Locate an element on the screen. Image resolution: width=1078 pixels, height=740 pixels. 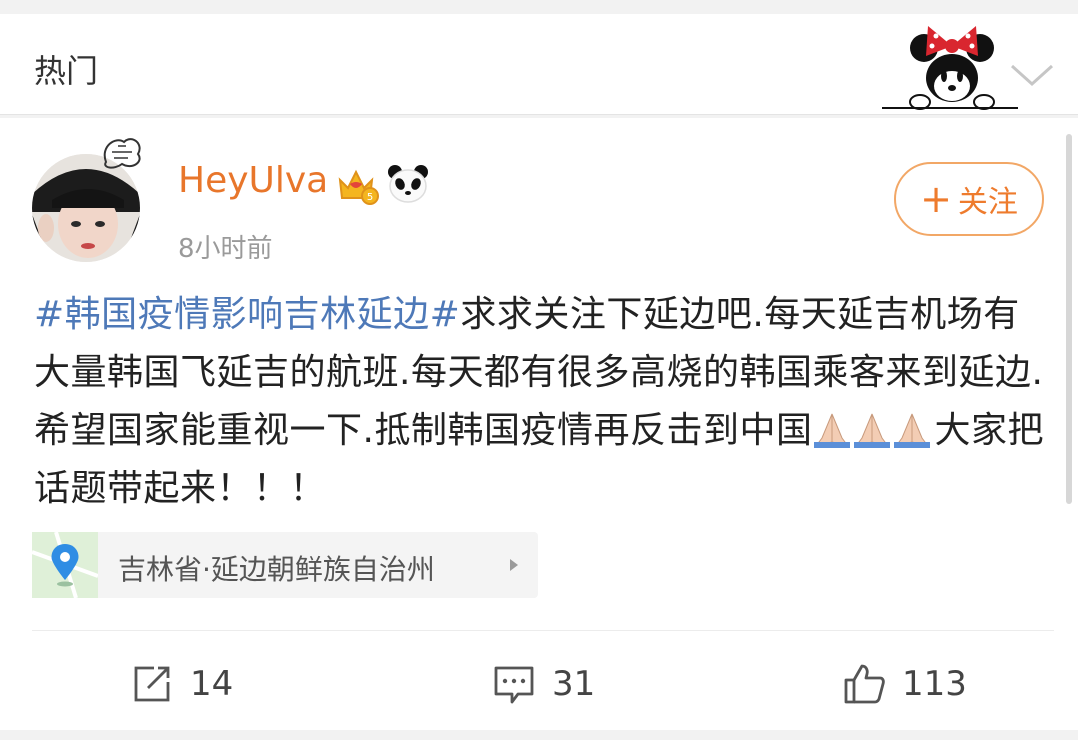
follow-button: + 关注 is located at coordinates (969, 199).